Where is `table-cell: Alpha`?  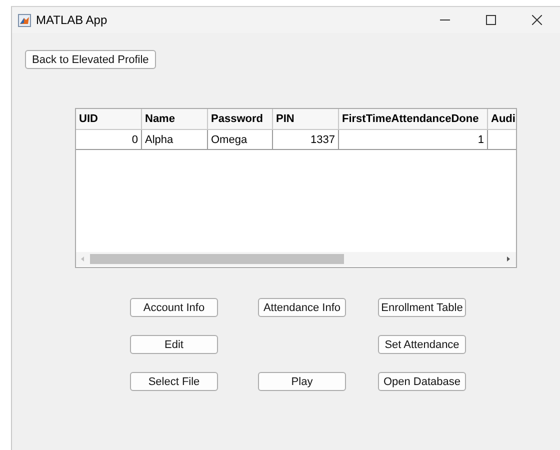
table-cell: Alpha is located at coordinates (175, 140).